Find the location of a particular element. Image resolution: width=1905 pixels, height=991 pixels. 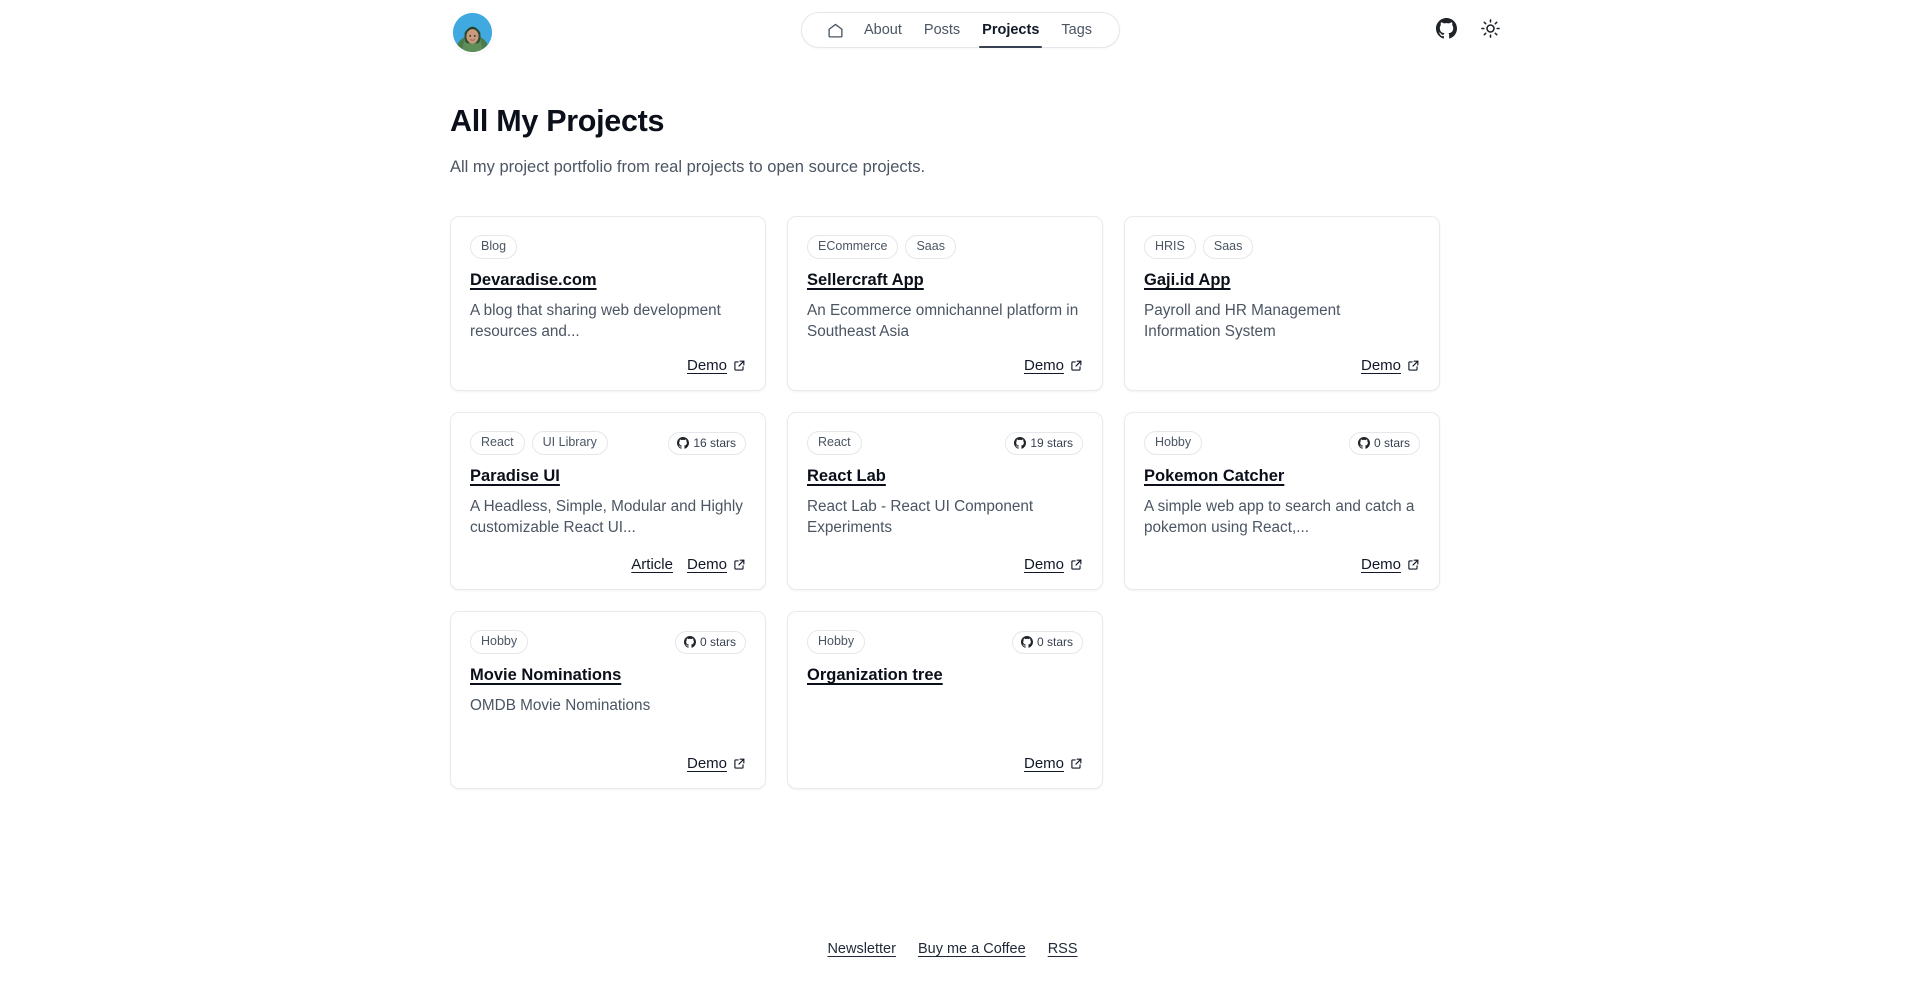

project-title: Sellercraft App is located at coordinates (865, 280).